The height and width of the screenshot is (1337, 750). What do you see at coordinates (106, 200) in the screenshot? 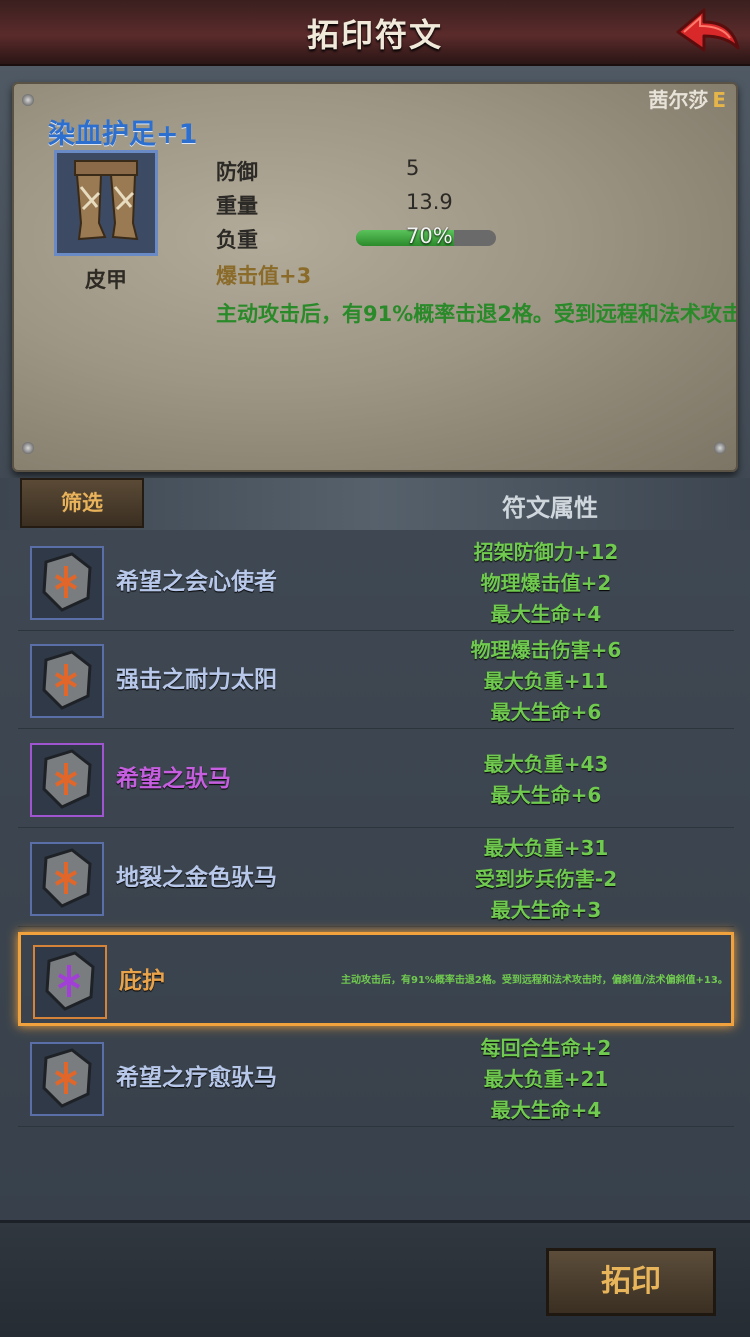
I see `leather-boots-icon` at bounding box center [106, 200].